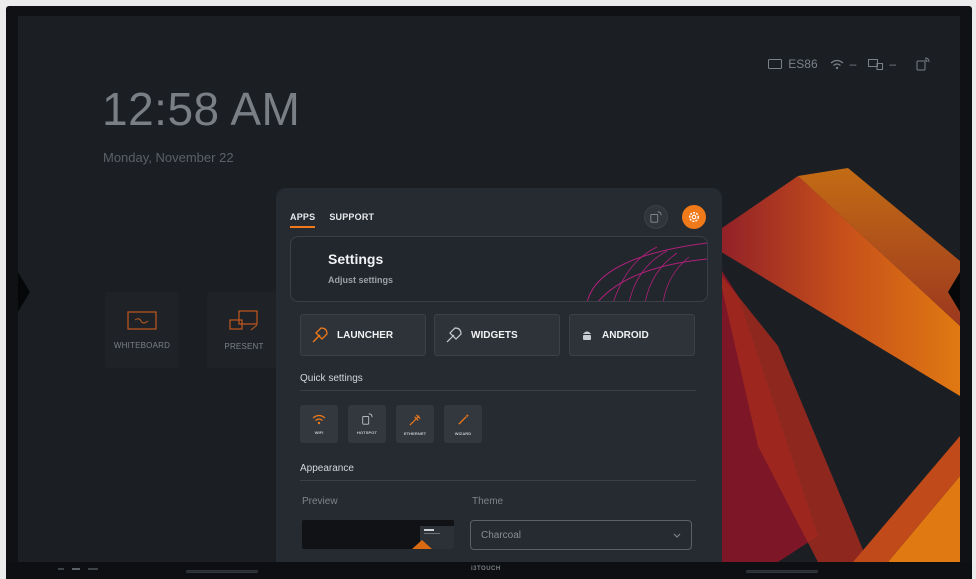  What do you see at coordinates (876, 64) in the screenshot?
I see `network-icon` at bounding box center [876, 64].